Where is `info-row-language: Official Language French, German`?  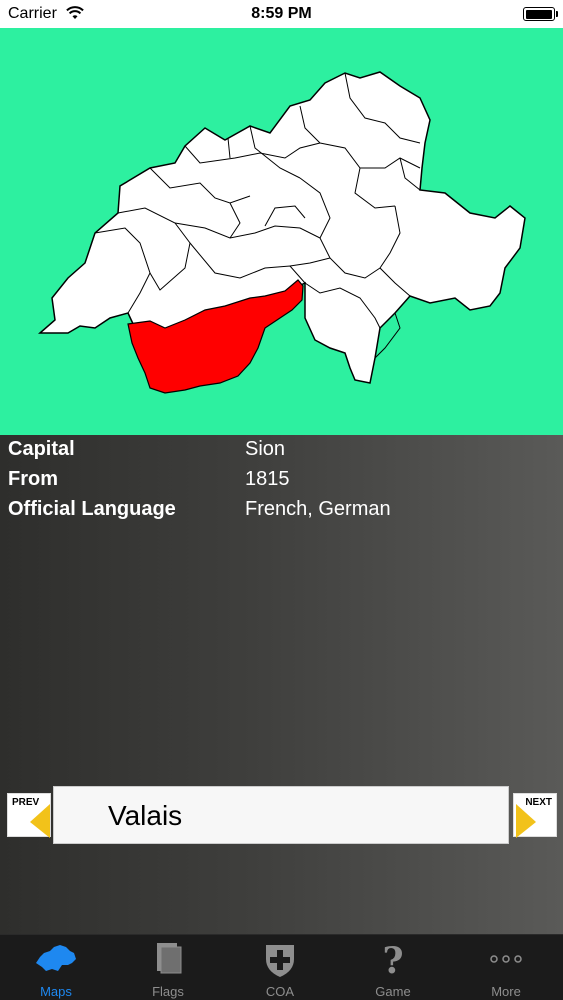
info-row-language: Official Language French, German is located at coordinates (281, 510).